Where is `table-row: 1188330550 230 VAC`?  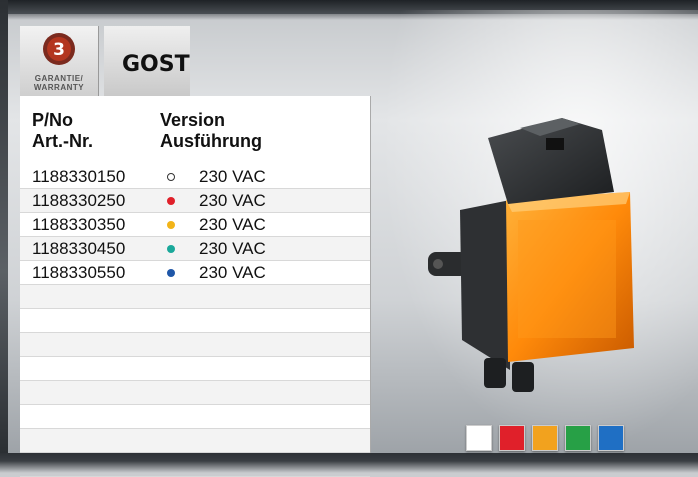
table-row: 1188330550 230 VAC is located at coordinates (195, 273).